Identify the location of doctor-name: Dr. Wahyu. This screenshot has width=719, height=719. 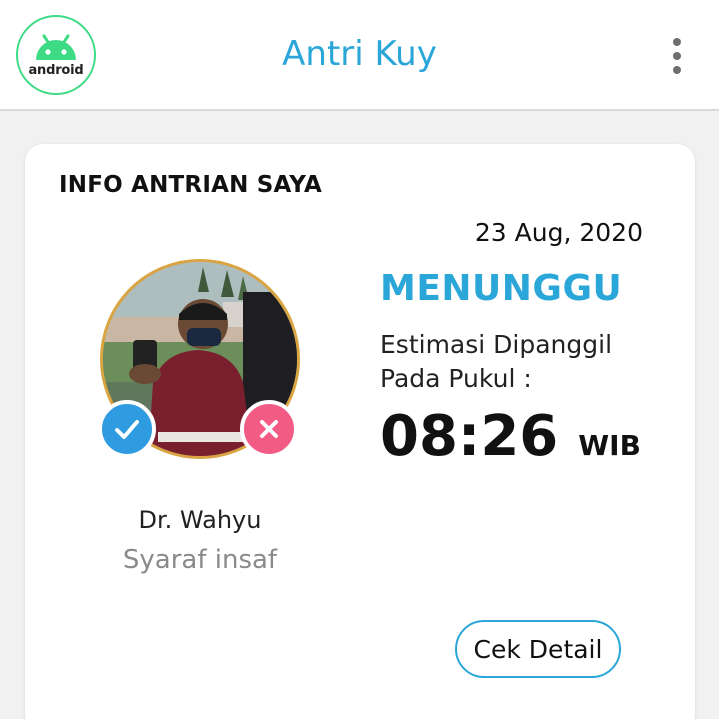
(200, 520).